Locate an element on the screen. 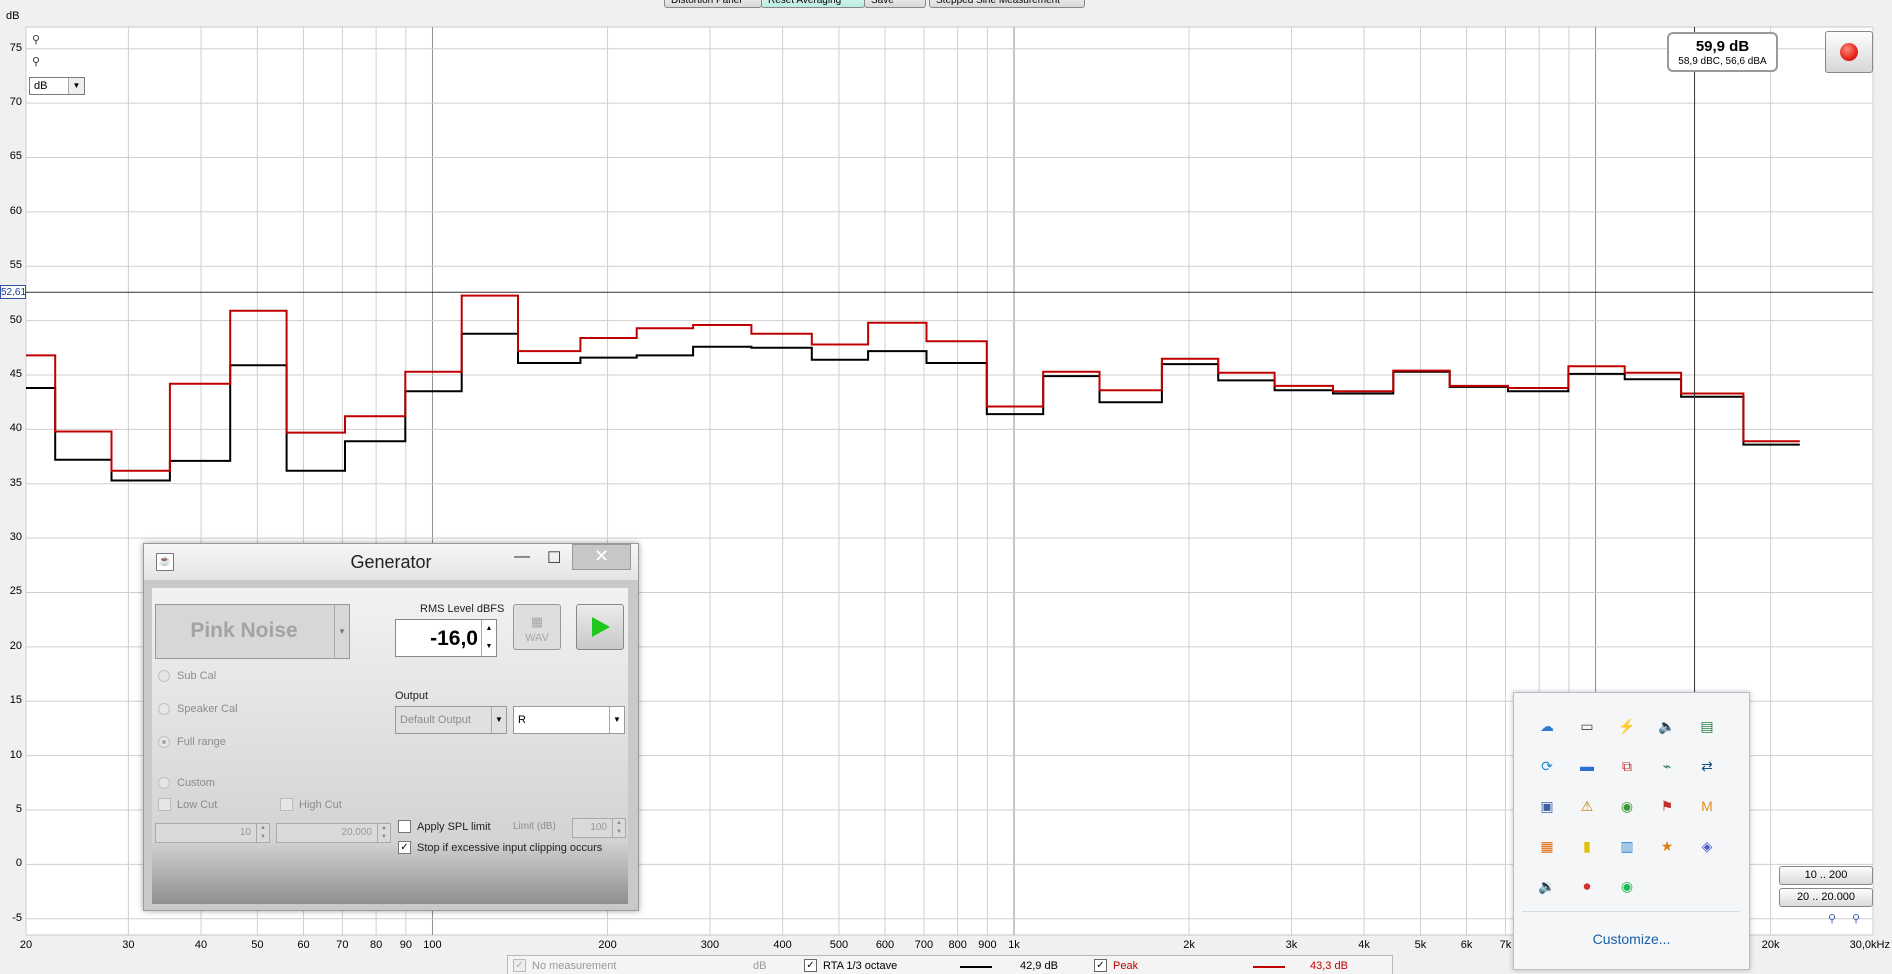 The height and width of the screenshot is (974, 1892). magnify-alt-icon: ⚲ is located at coordinates (1856, 918).